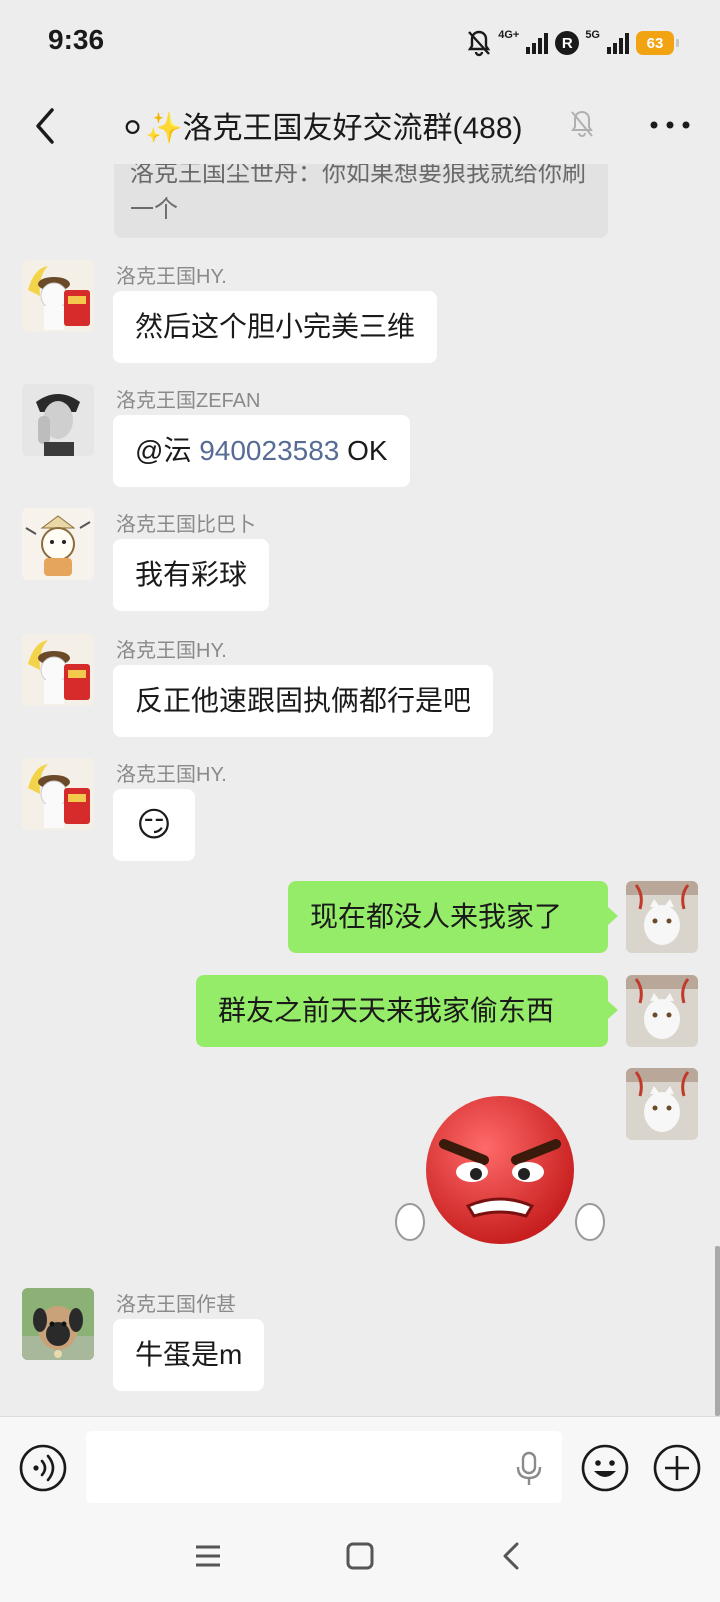  Describe the element at coordinates (324, 1467) in the screenshot. I see `message-input` at that location.